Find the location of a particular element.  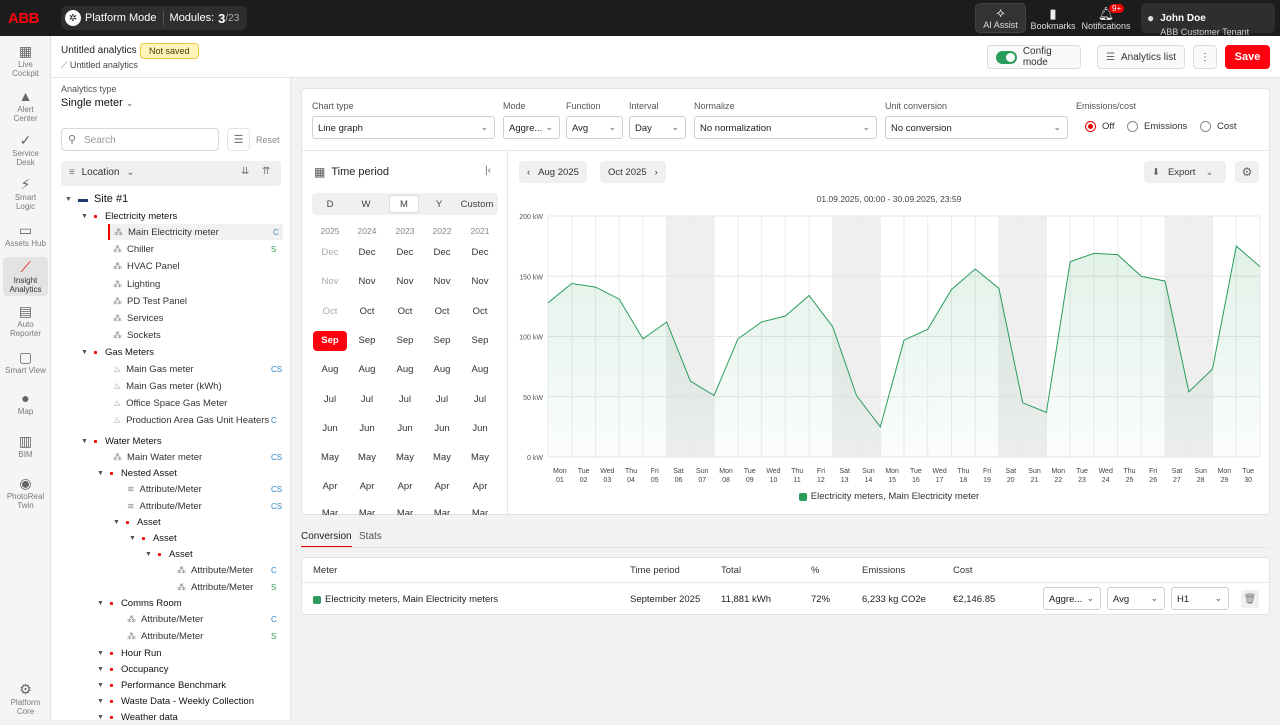

tree-meter-node: ⁂ Main Electricity meter C is located at coordinates (195, 232).